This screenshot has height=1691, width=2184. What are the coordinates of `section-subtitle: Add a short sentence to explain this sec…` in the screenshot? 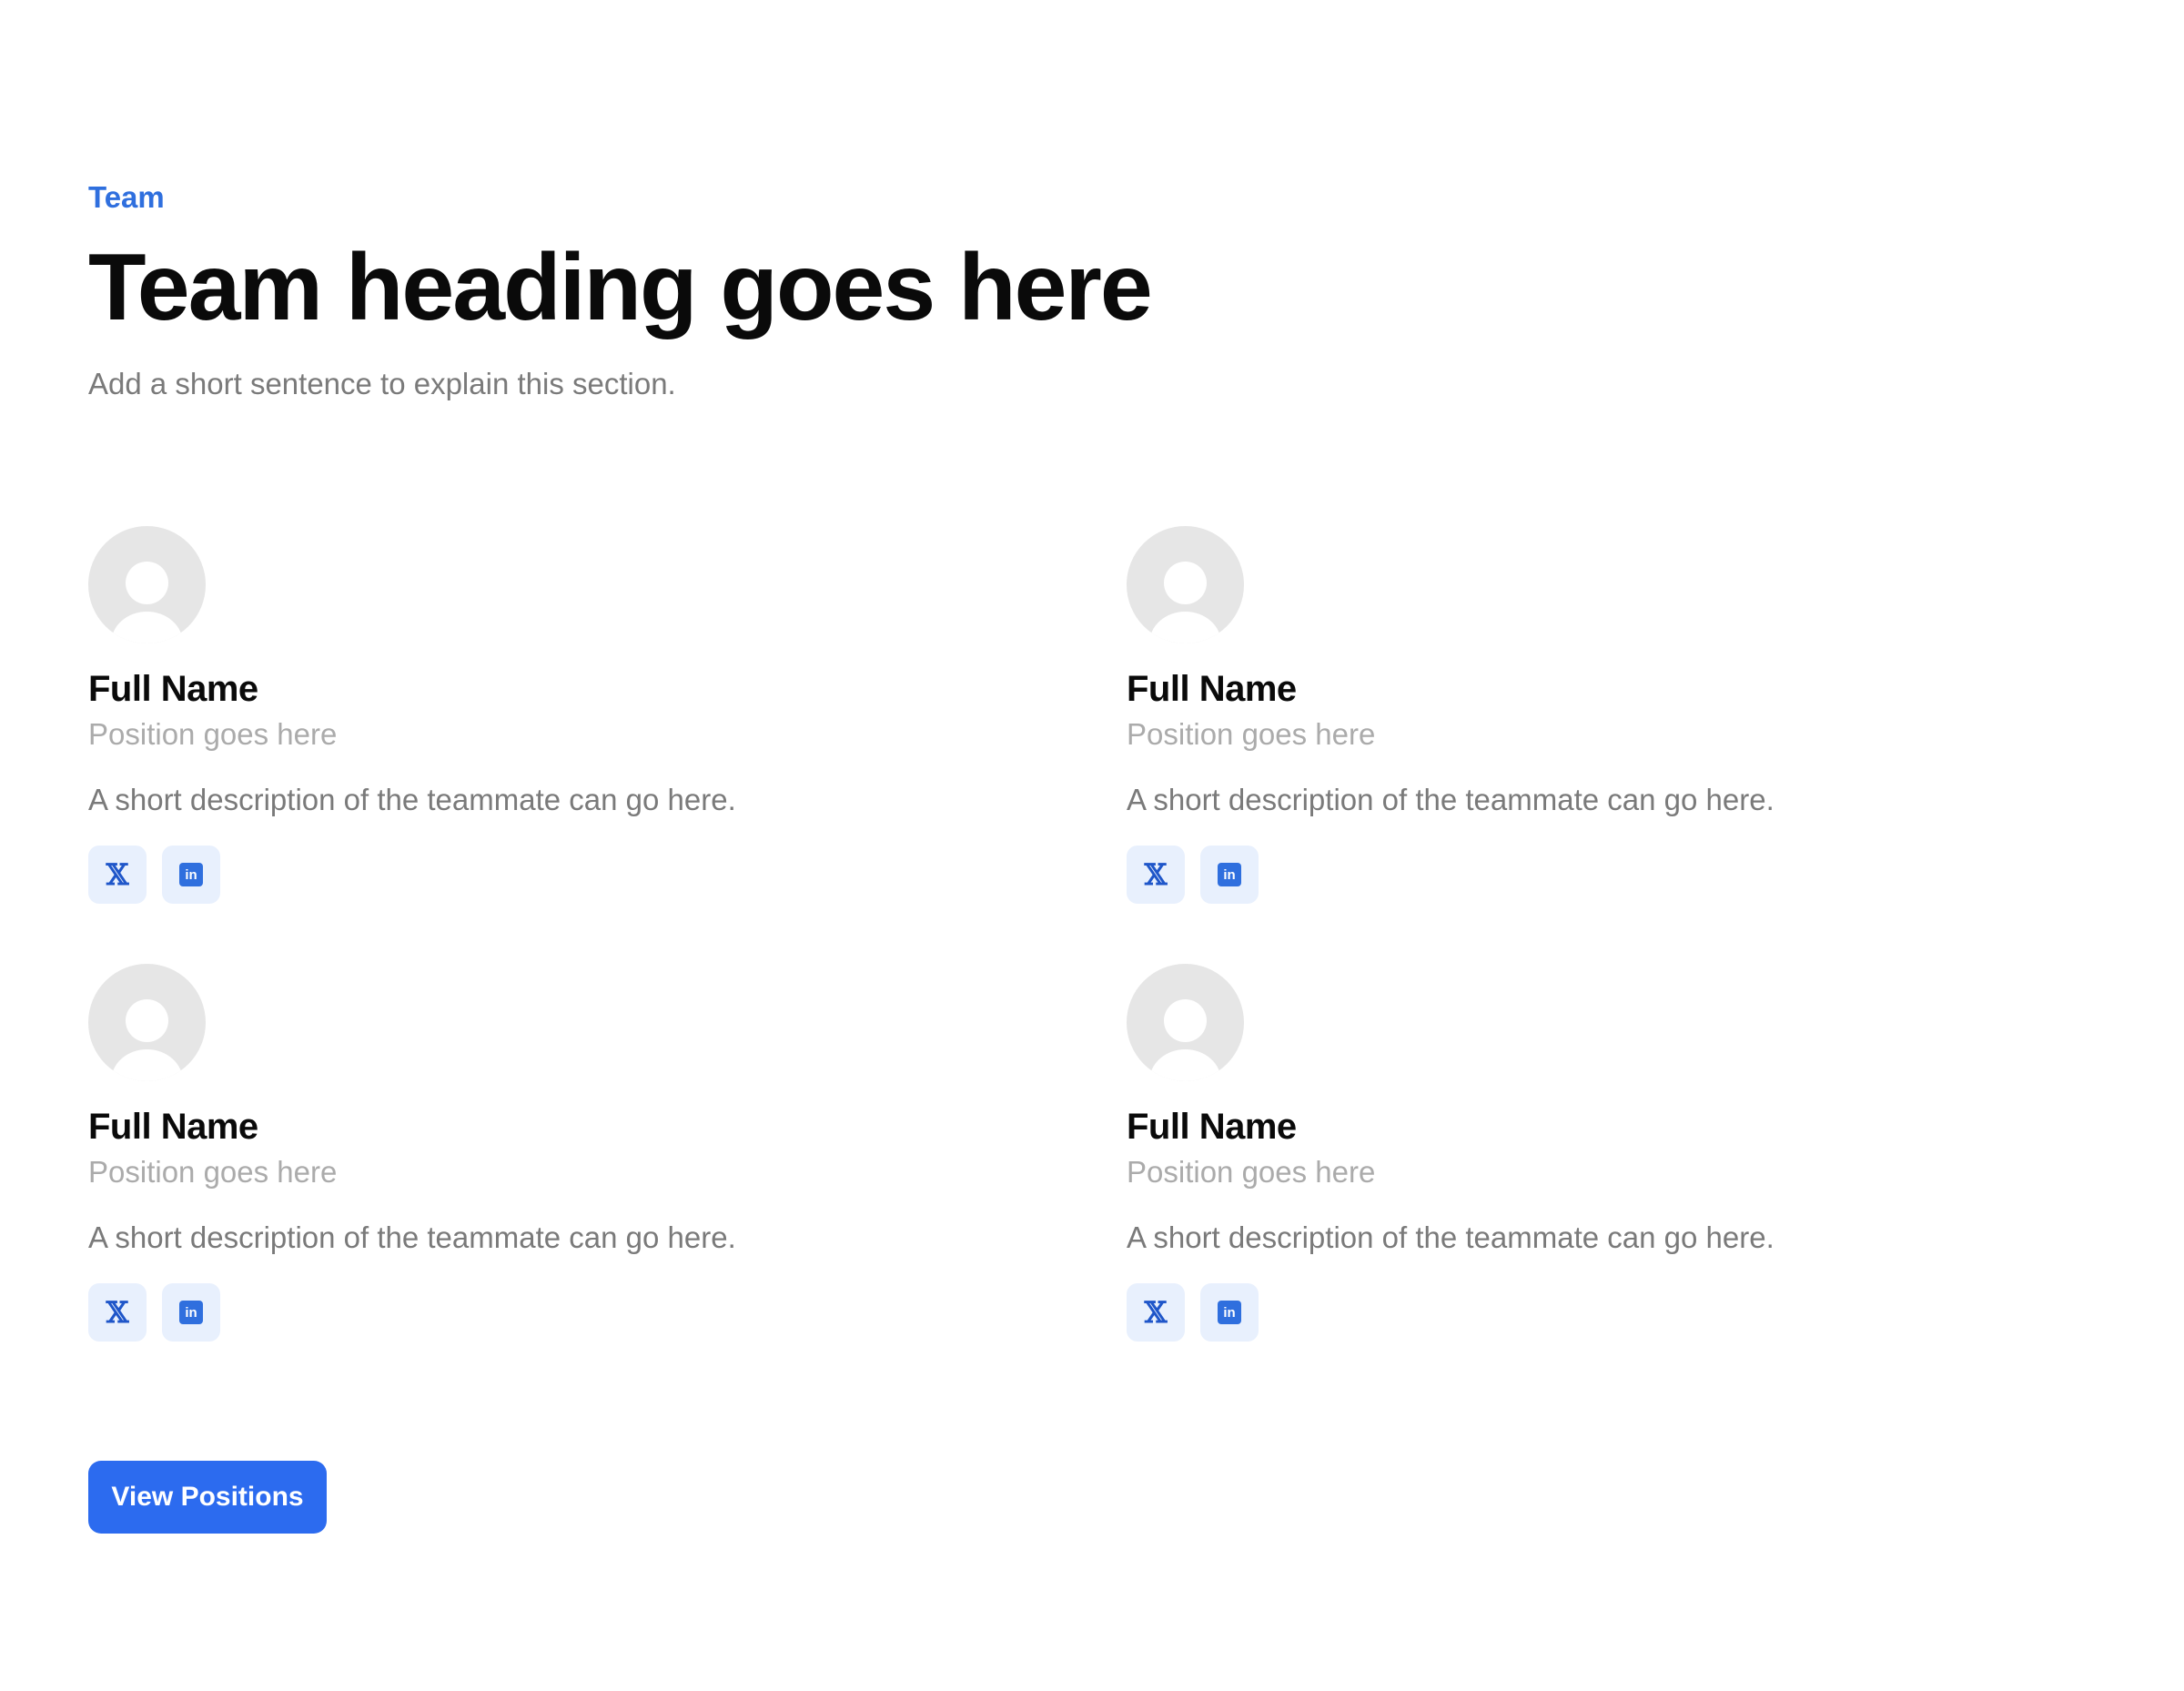 It's located at (382, 383).